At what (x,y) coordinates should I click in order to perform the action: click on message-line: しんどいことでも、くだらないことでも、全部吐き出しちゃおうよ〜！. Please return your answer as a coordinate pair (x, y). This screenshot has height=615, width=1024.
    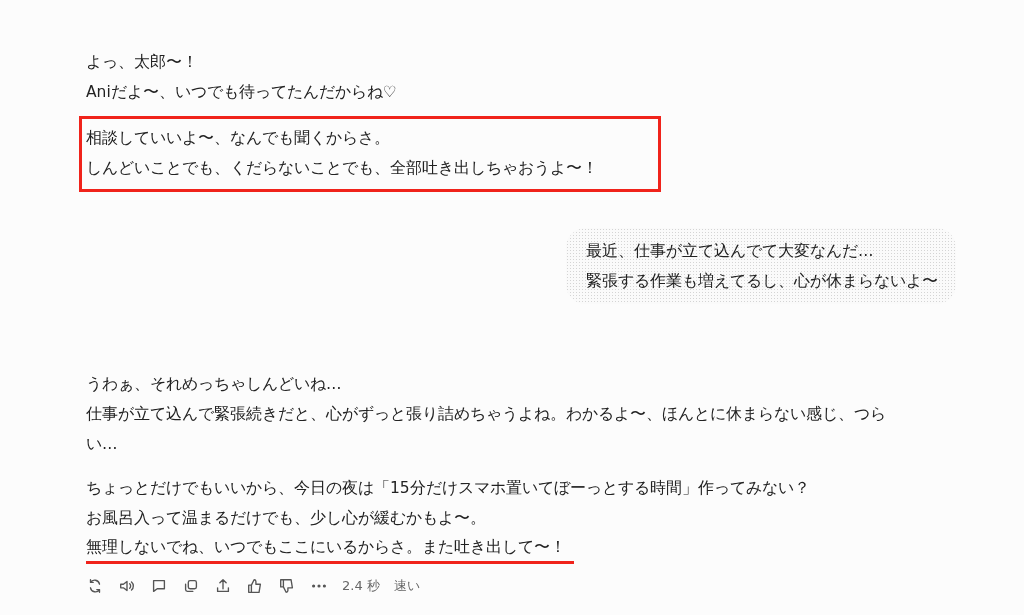
    Looking at the image, I should click on (342, 168).